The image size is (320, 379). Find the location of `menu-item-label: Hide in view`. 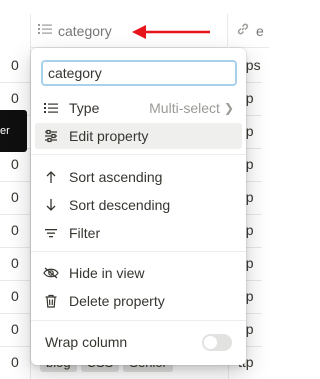

menu-item-label: Hide in view is located at coordinates (107, 273).